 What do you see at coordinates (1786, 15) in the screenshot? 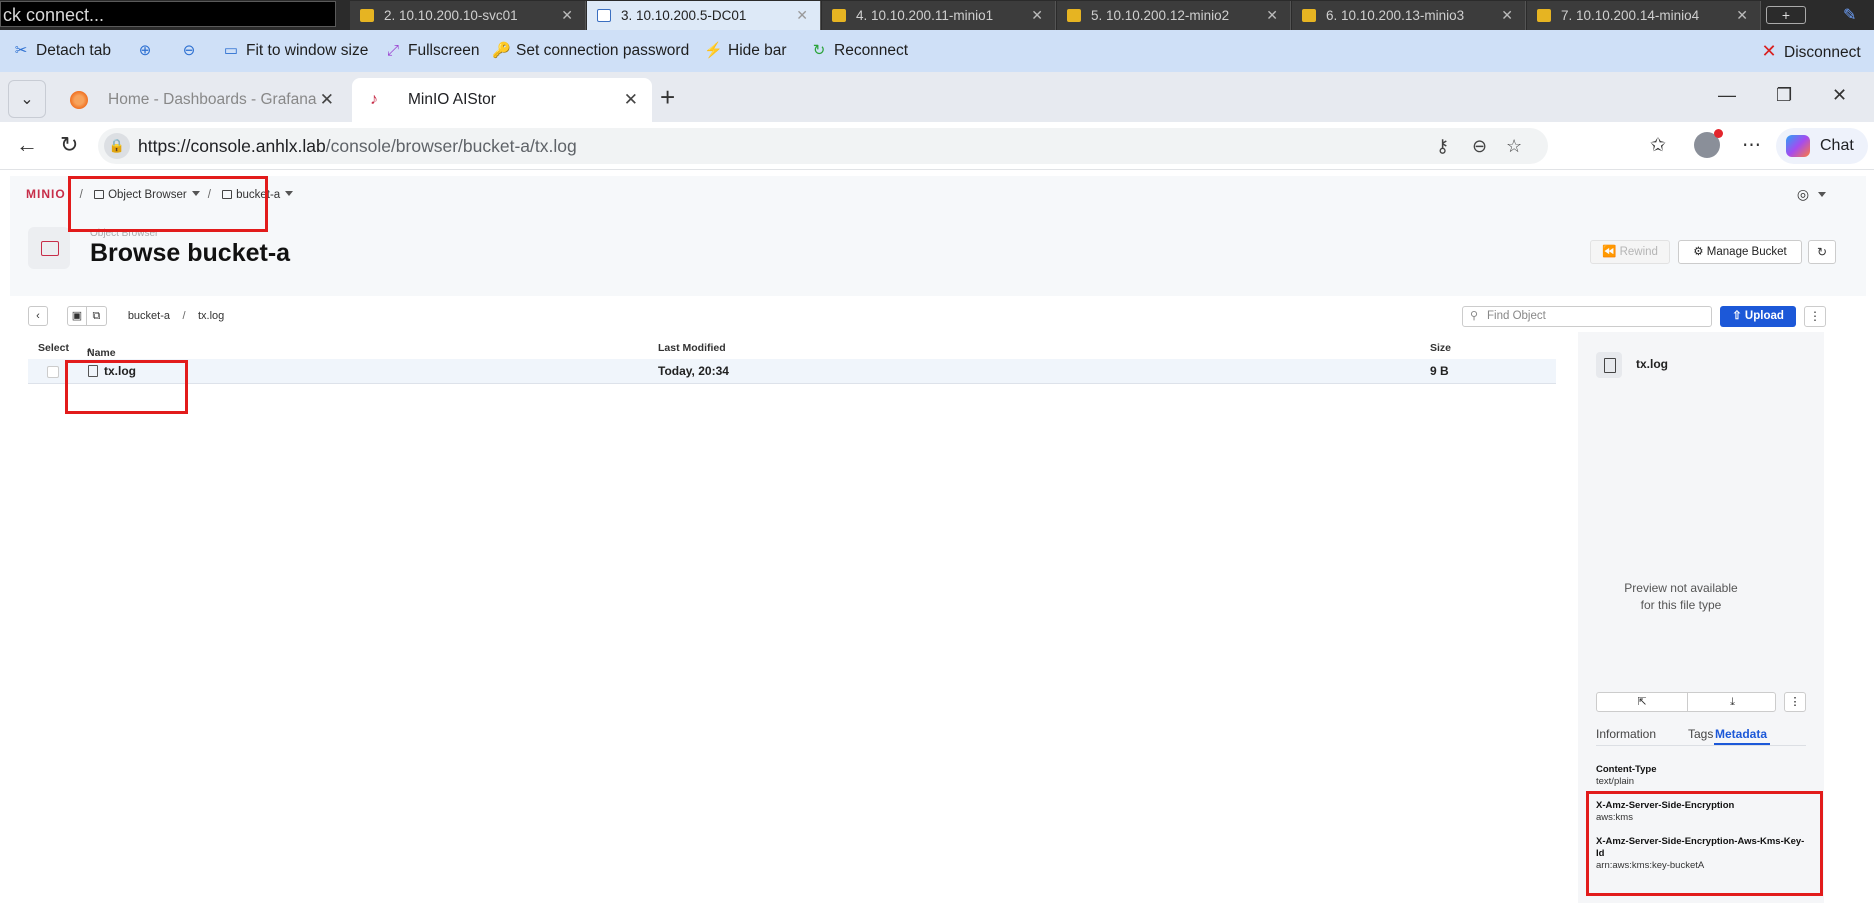
I see `new-session-button: +` at bounding box center [1786, 15].